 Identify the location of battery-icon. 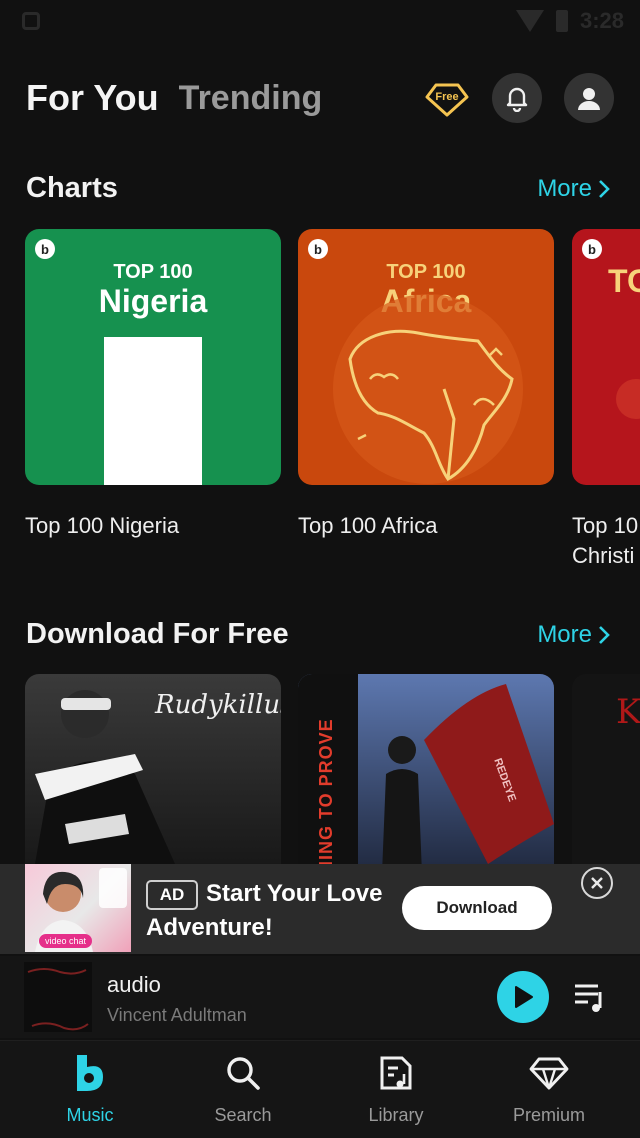
(561, 21).